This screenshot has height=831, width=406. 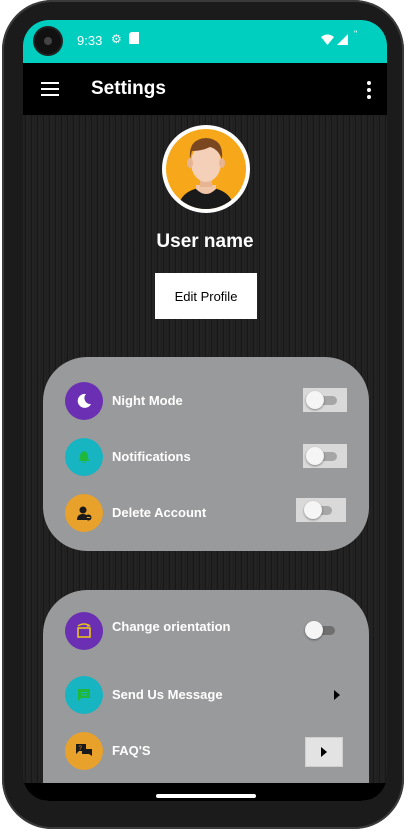 I want to click on delete-account-row: Delete Account, so click(x=206, y=513).